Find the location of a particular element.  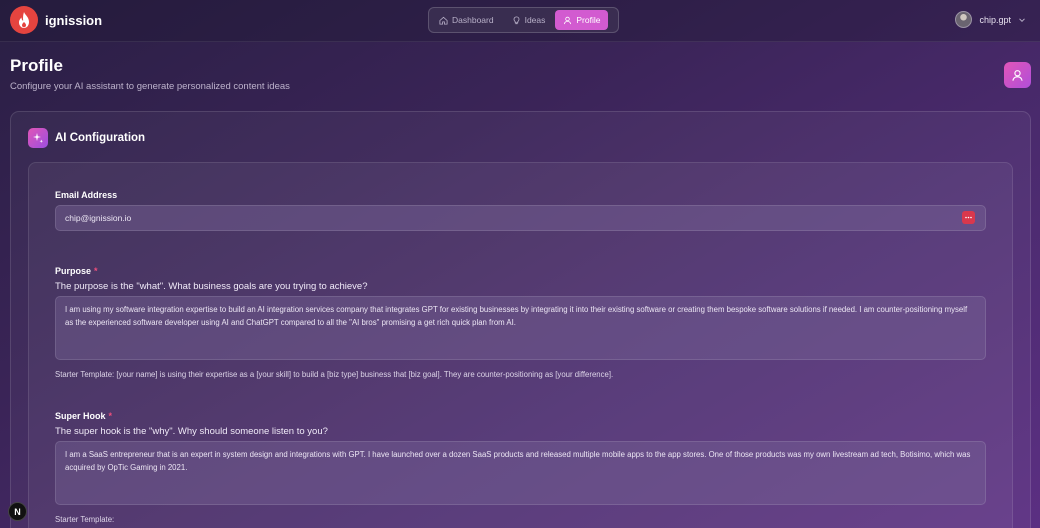

nav-item-profile: Profile is located at coordinates (582, 20).